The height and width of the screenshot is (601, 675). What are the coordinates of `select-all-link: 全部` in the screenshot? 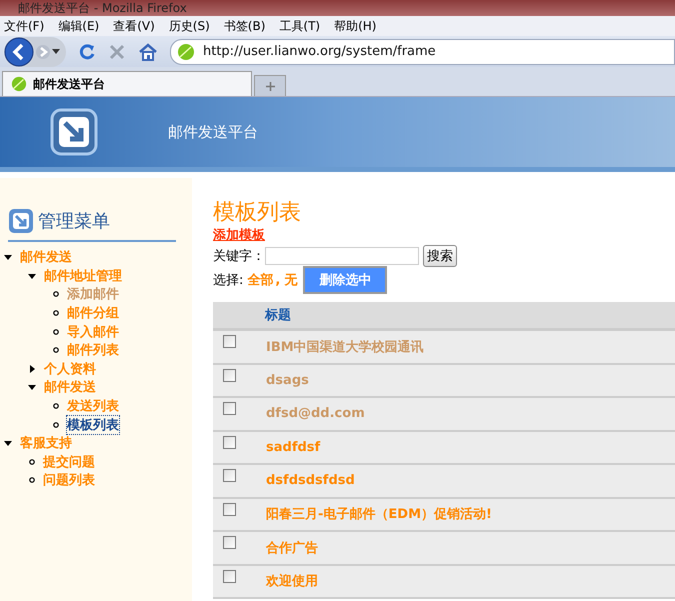 It's located at (260, 280).